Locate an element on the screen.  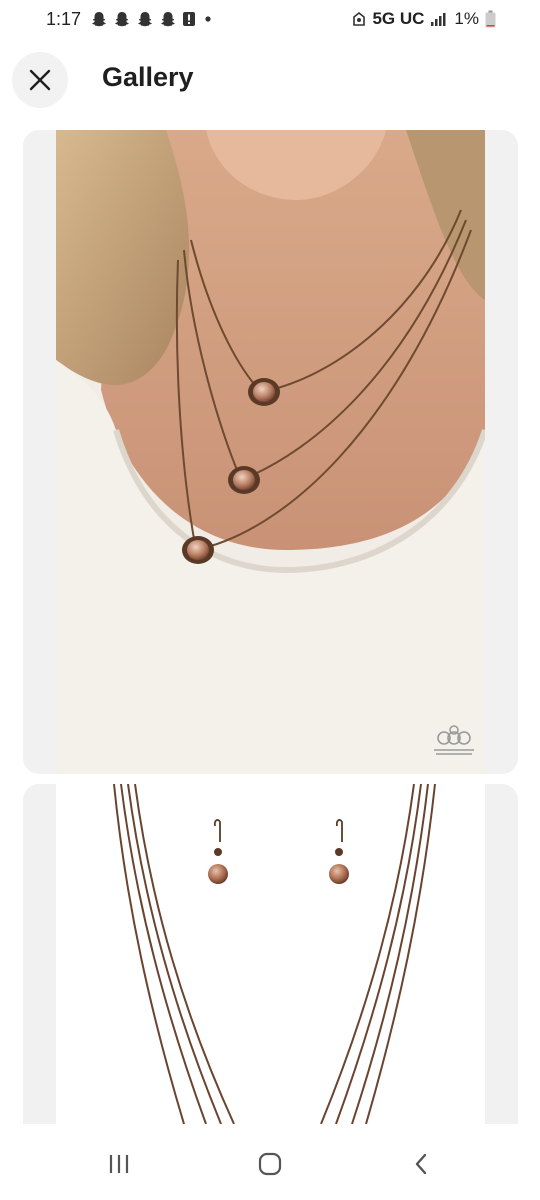
back-icon is located at coordinates (421, 1164).